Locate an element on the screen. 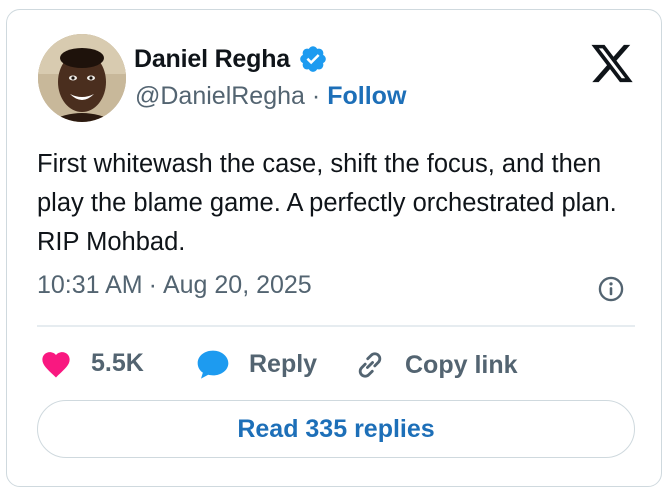  tweet-date: Aug 20, 2025 is located at coordinates (237, 285).